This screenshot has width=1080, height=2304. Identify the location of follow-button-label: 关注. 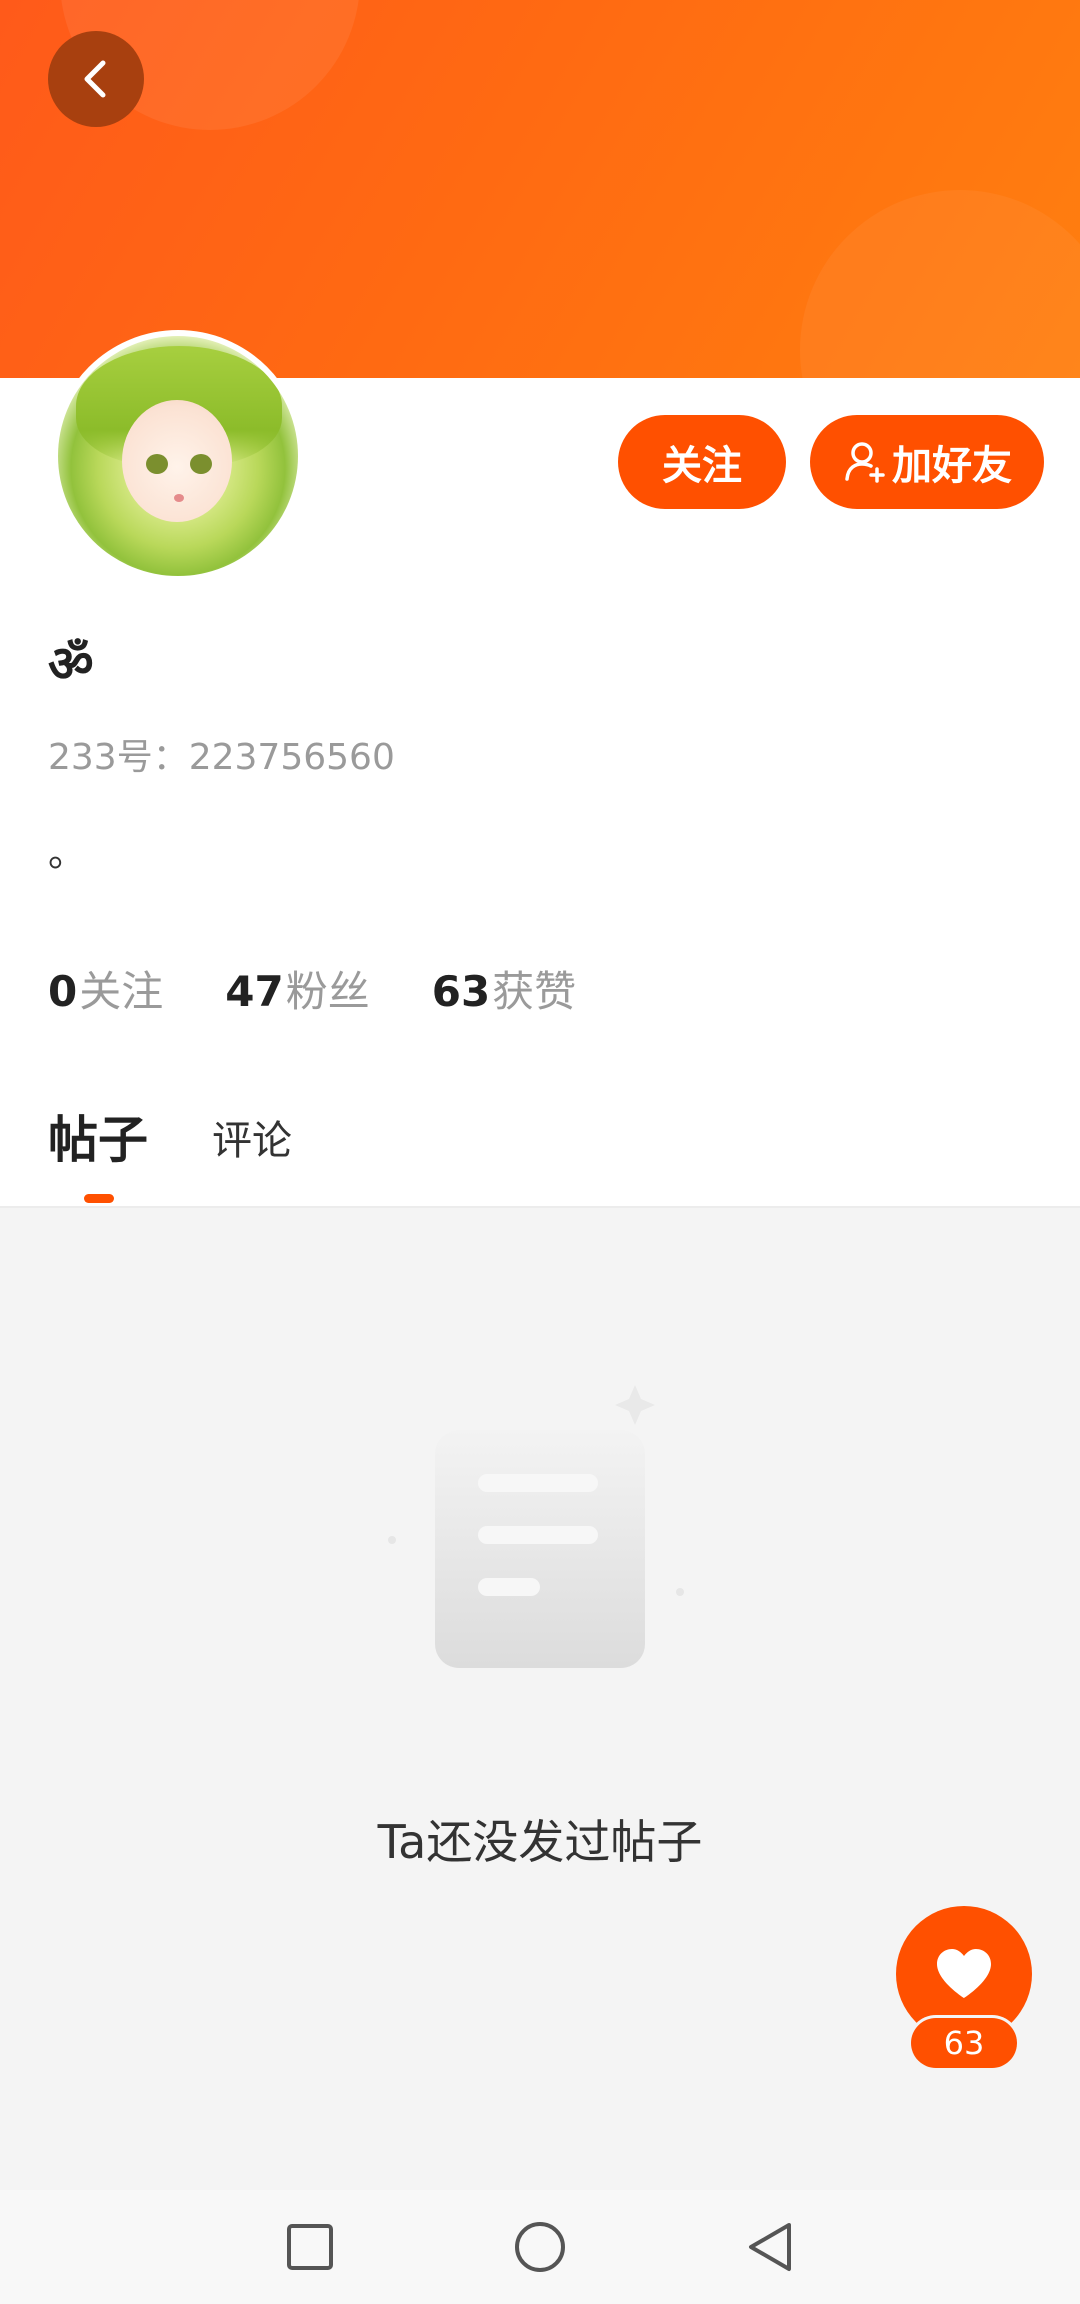
(702, 466).